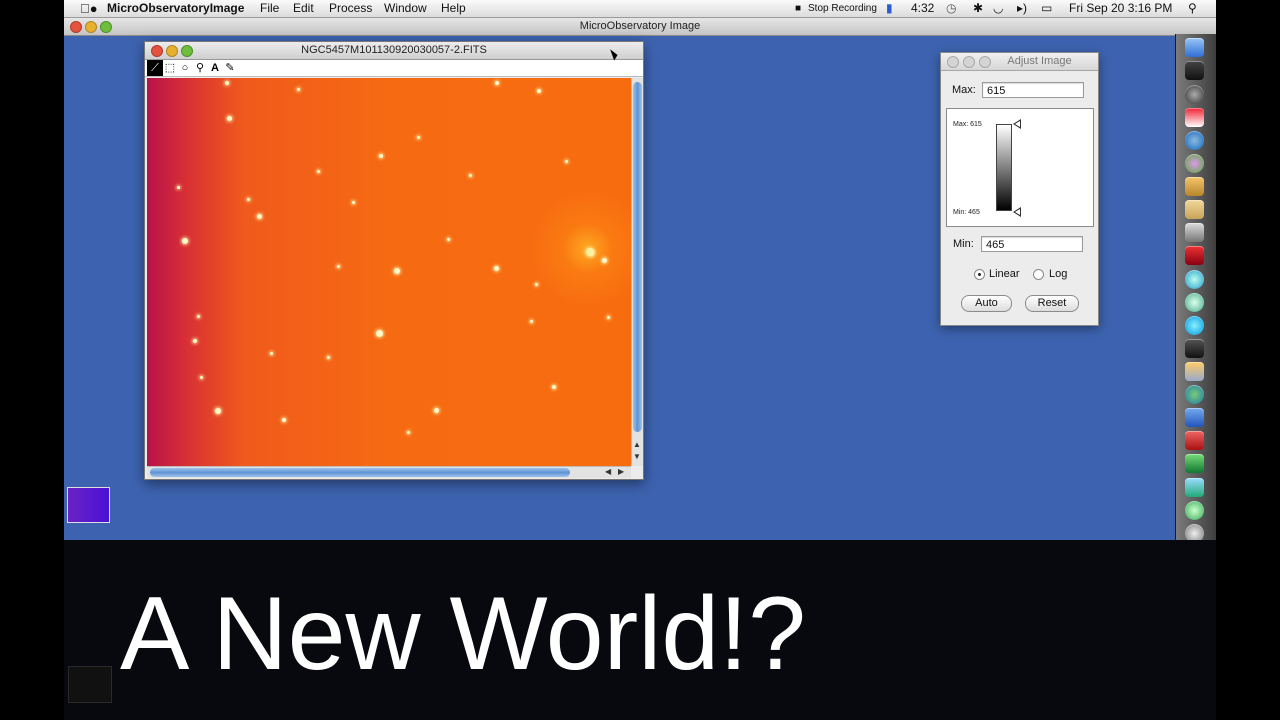 The width and height of the screenshot is (1280, 720). What do you see at coordinates (953, 62) in the screenshot?
I see `close-icon` at bounding box center [953, 62].